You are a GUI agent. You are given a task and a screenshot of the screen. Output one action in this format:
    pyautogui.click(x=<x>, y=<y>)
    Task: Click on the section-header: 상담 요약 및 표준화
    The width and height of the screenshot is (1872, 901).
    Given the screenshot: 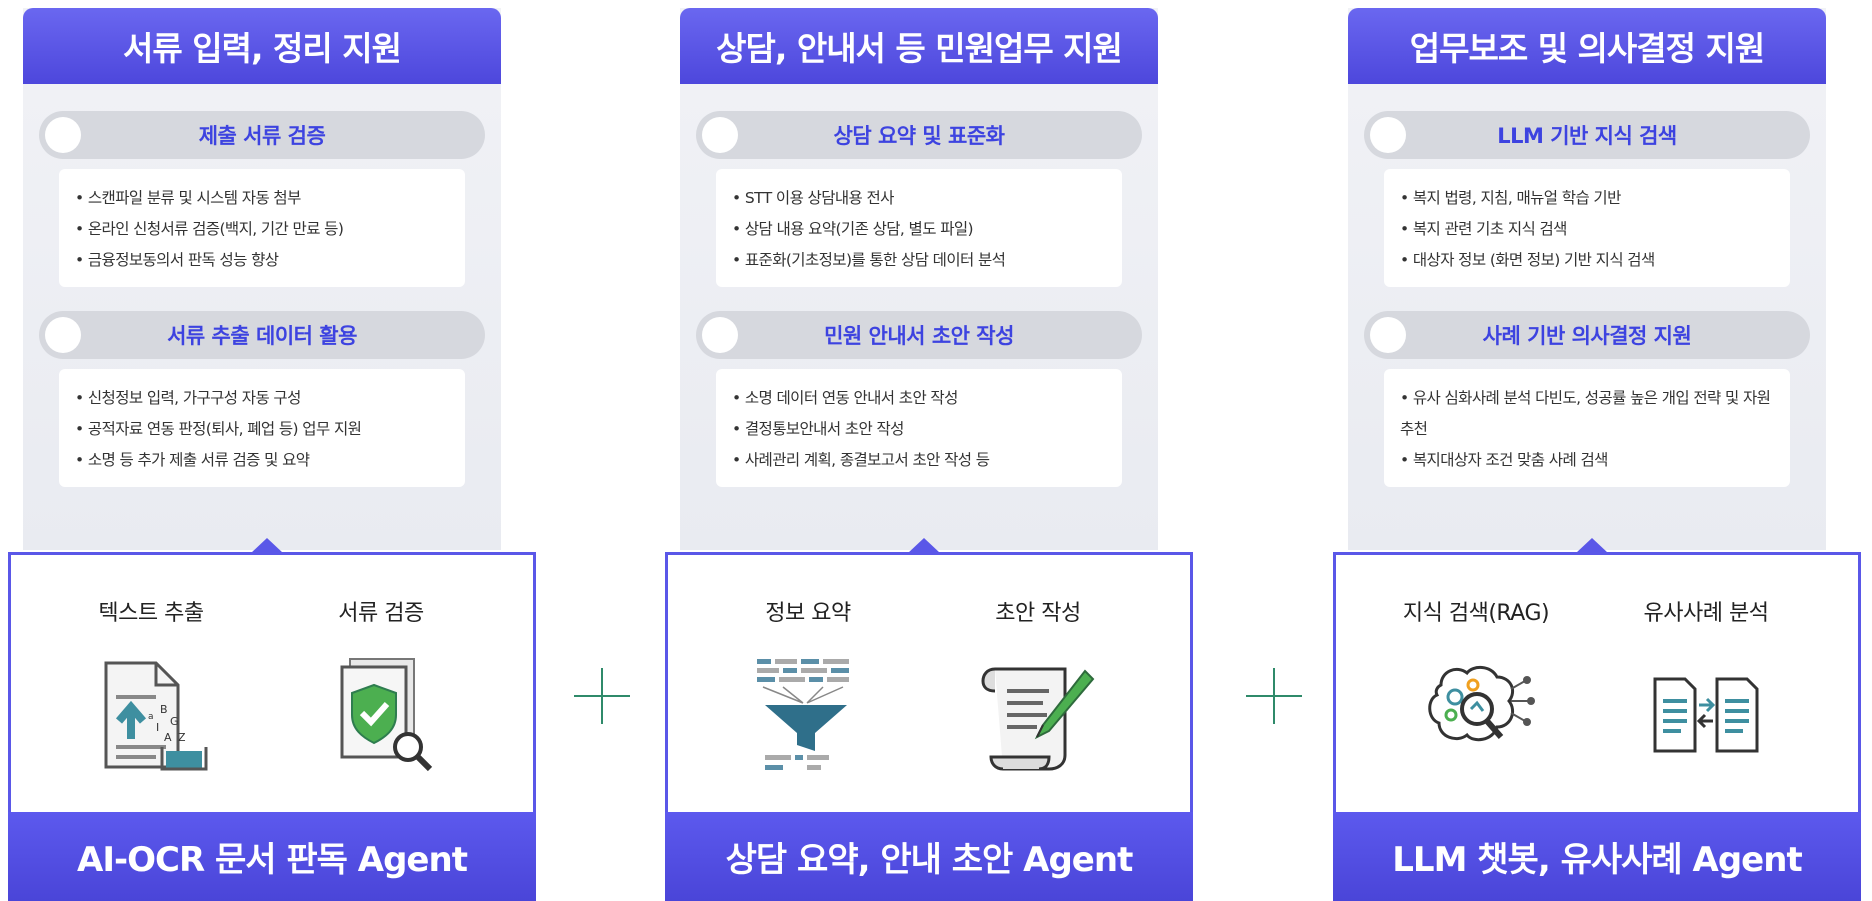 What is the action you would take?
    pyautogui.click(x=919, y=135)
    